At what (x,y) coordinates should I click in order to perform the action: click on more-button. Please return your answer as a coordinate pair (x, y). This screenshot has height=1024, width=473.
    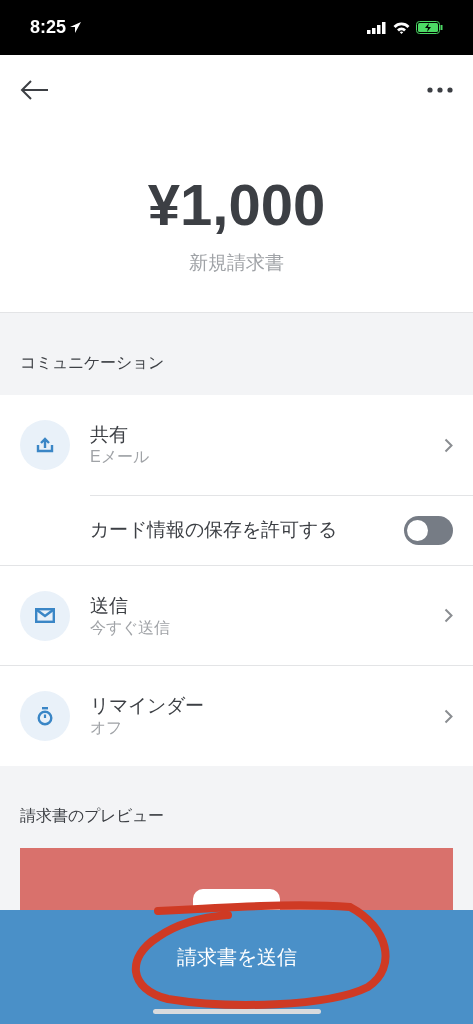
    Looking at the image, I should click on (440, 90).